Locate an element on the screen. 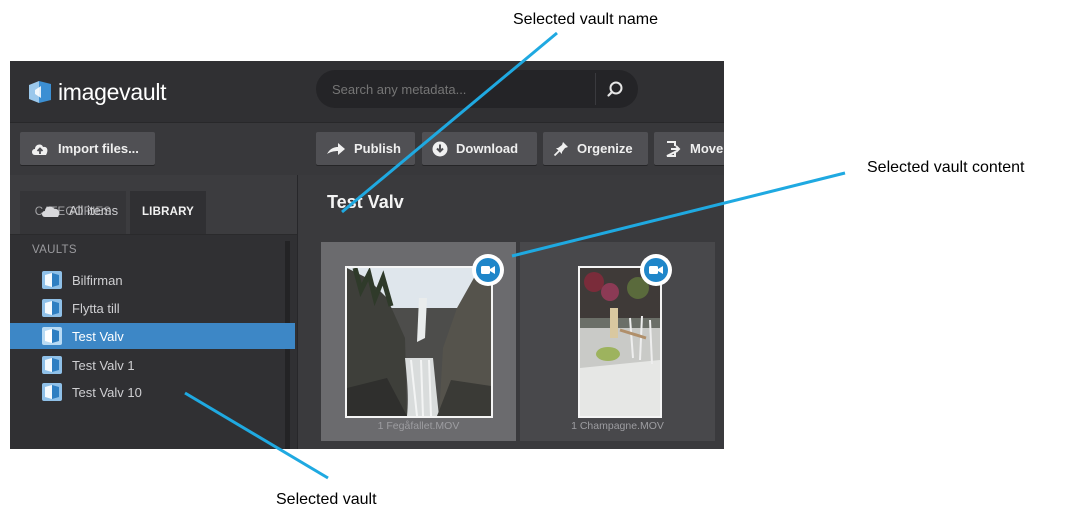 Image resolution: width=1089 pixels, height=515 pixels. callout-line-vault-content is located at coordinates (678, 214).